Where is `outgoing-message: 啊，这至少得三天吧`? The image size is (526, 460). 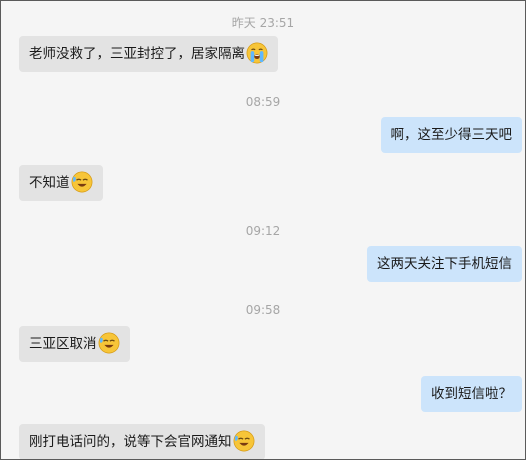 outgoing-message: 啊，这至少得三天吧 is located at coordinates (451, 135).